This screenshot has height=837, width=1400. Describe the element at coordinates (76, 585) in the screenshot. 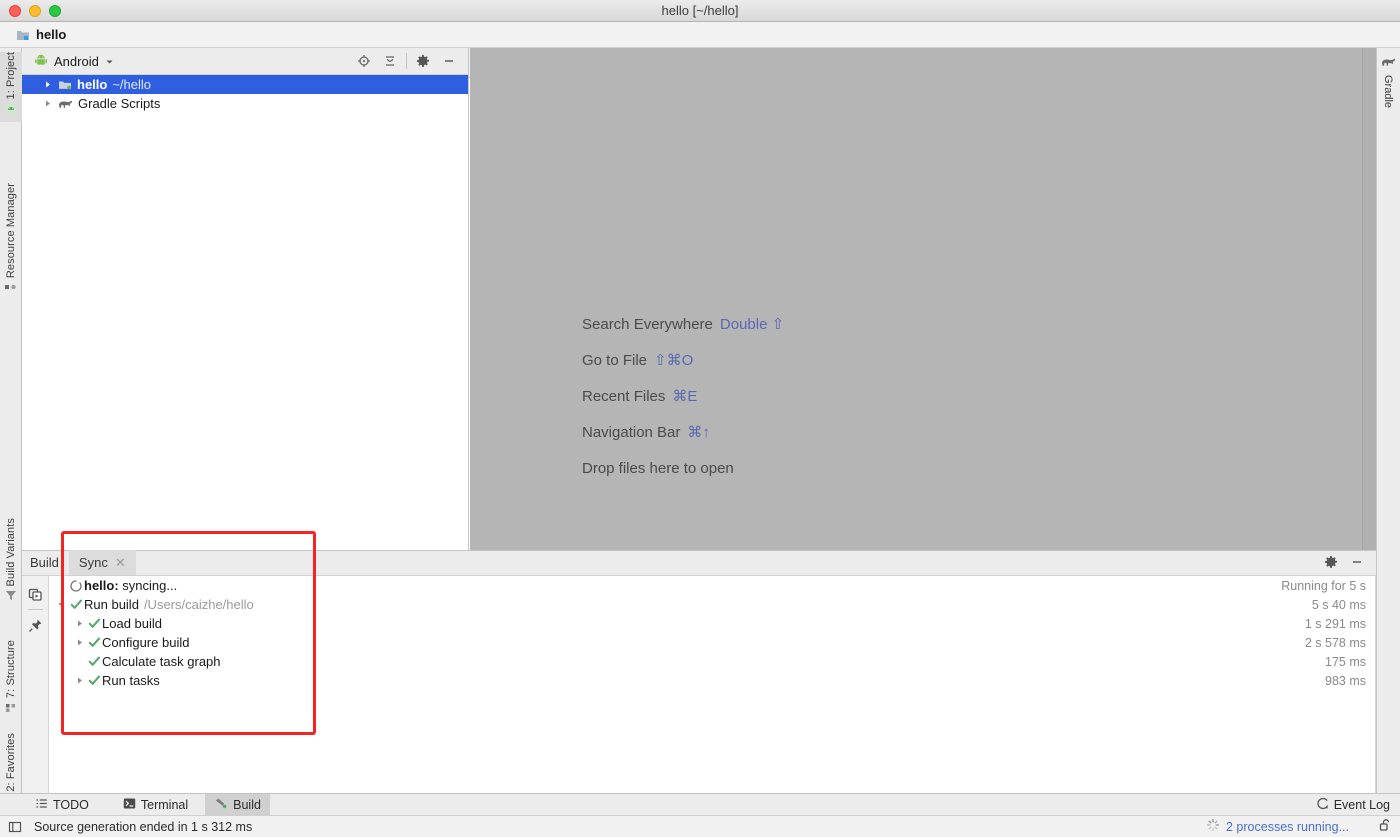

I see `spinner-icon` at that location.